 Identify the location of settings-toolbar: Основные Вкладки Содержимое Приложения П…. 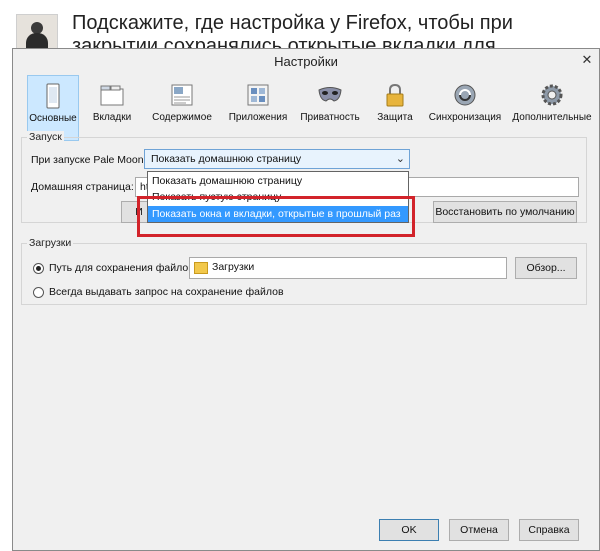
(307, 108).